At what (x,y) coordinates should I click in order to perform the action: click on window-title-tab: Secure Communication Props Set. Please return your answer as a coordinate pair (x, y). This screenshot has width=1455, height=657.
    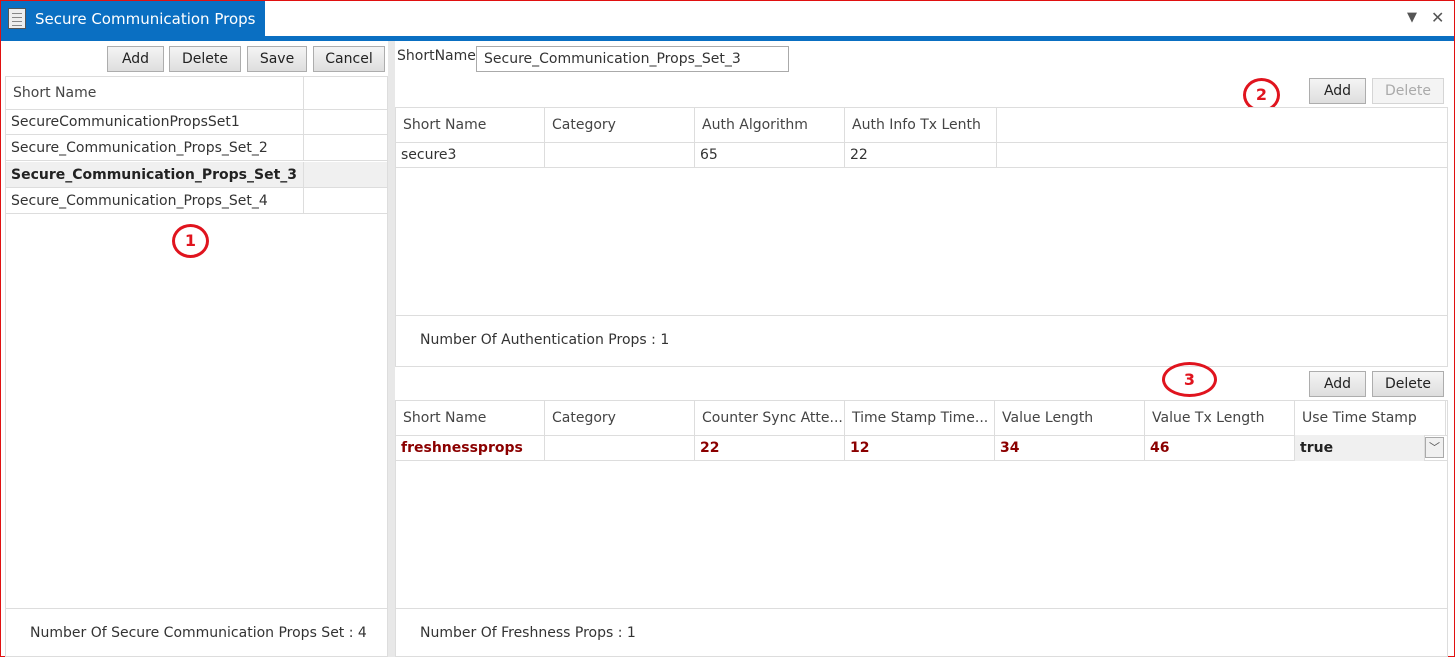
    Looking at the image, I should click on (133, 32).